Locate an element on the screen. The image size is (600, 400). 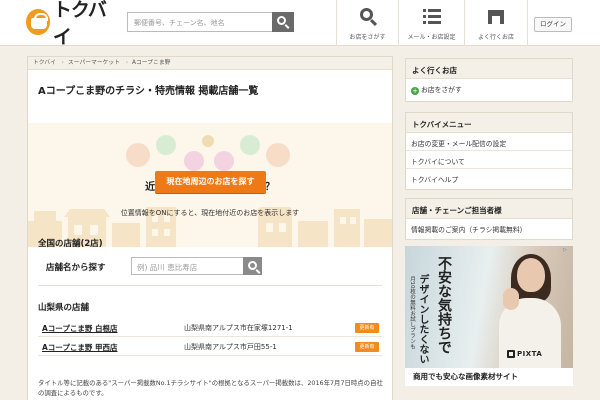
nav-find-store: お店をさがす is located at coordinates (367, 23).